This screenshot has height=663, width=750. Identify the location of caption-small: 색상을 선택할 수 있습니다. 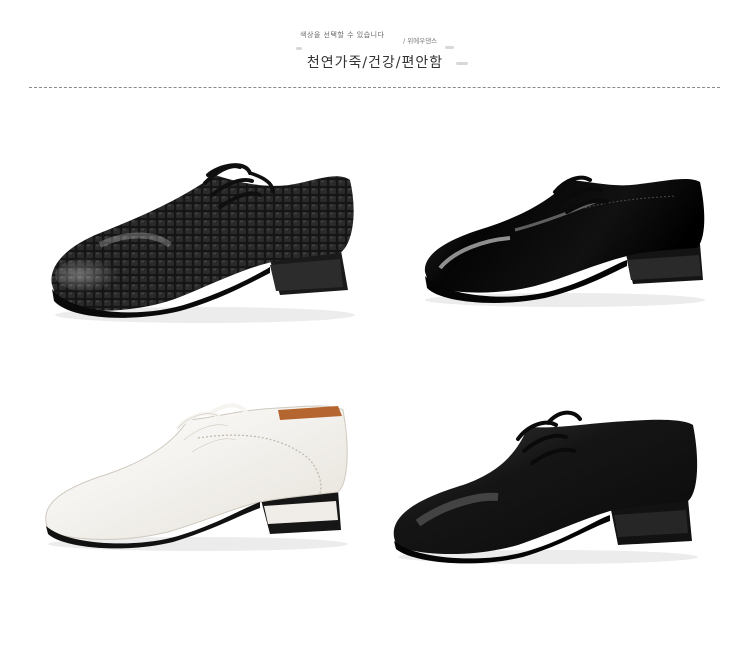
(342, 35).